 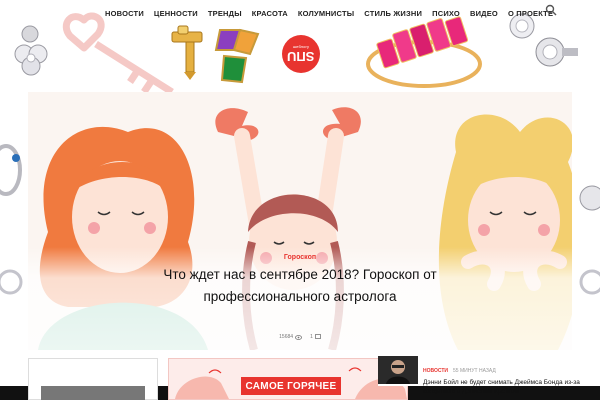 I want to click on logo-wordmark: SПU, so click(x=301, y=56).